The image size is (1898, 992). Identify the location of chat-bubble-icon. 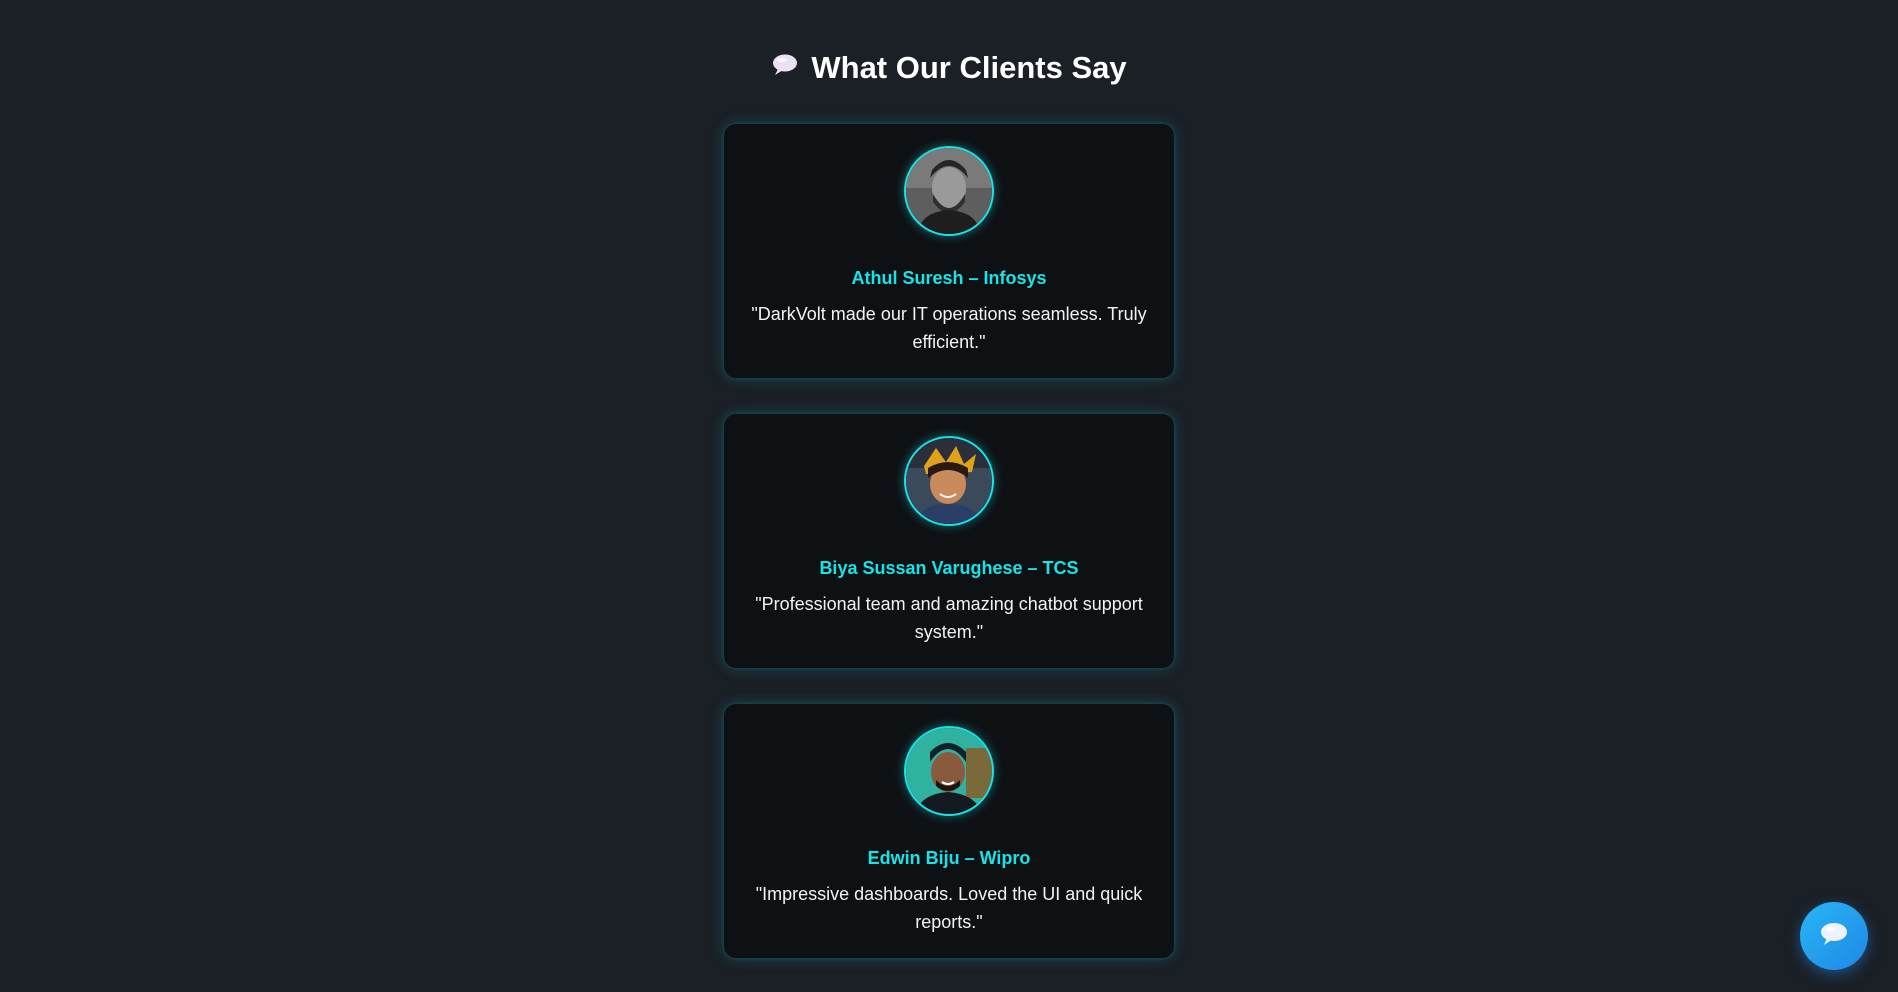
(1834, 936).